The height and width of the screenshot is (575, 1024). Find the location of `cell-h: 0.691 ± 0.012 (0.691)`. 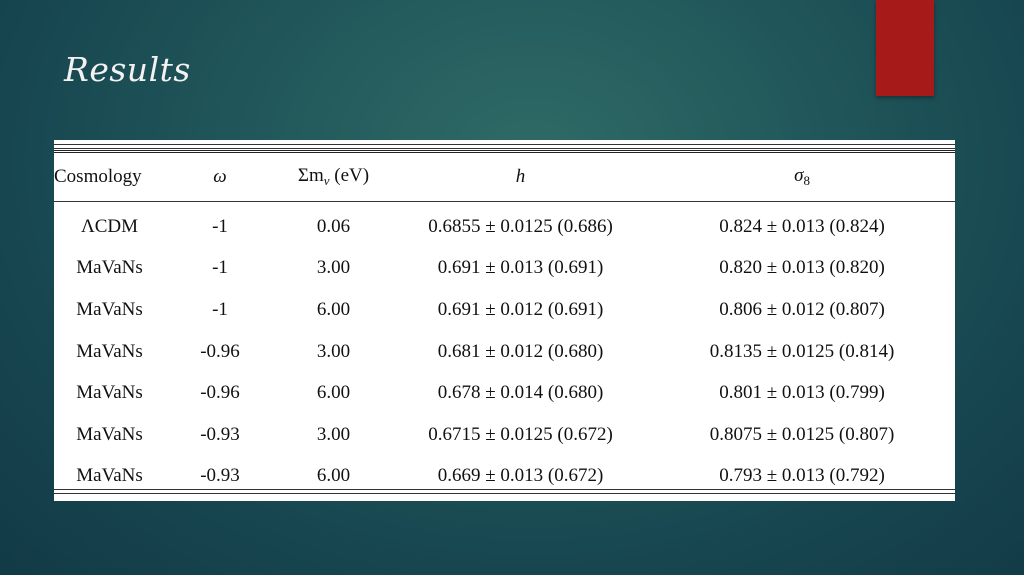

cell-h: 0.691 ± 0.012 (0.691) is located at coordinates (520, 309).